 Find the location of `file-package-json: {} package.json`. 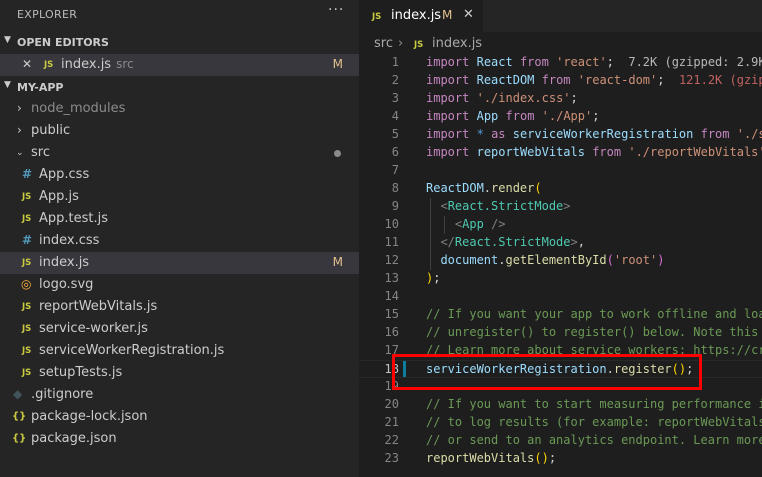

file-package-json: {} package.json is located at coordinates (179, 439).